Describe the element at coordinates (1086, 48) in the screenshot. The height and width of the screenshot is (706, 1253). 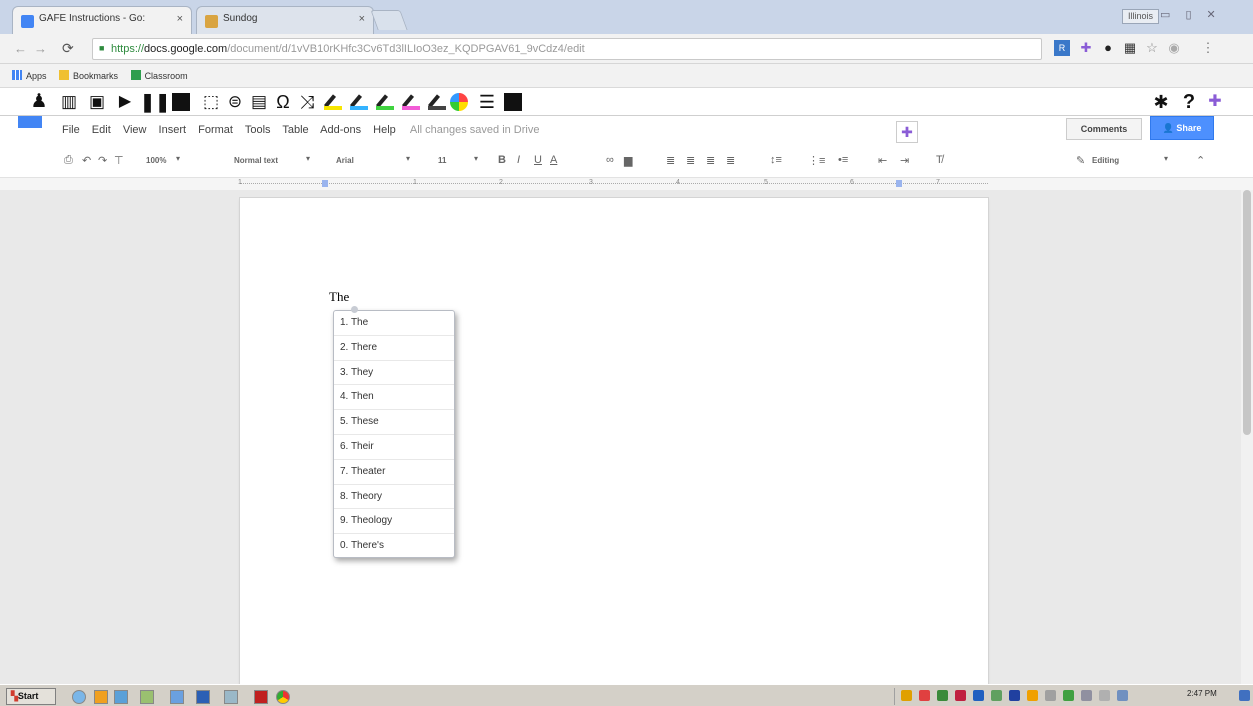
I see `extension-puzzle-icon: ✚` at that location.